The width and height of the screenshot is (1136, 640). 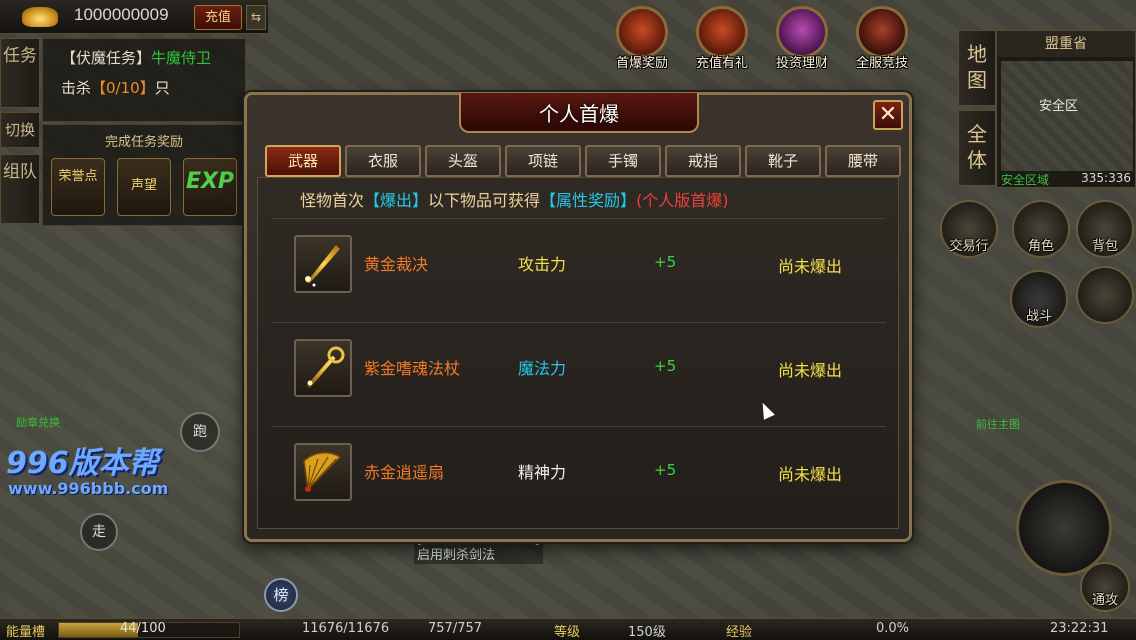 What do you see at coordinates (579, 268) in the screenshot?
I see `item-row: 黄金裁决 攻击力 +5 尚未爆出` at bounding box center [579, 268].